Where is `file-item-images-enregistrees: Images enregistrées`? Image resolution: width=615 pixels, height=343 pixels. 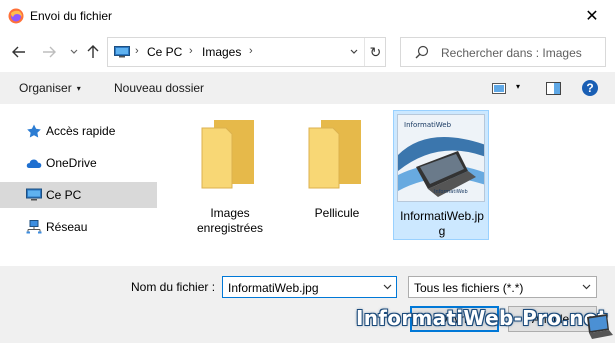
file-item-images-enregistrees: Images enregistrées is located at coordinates (230, 175).